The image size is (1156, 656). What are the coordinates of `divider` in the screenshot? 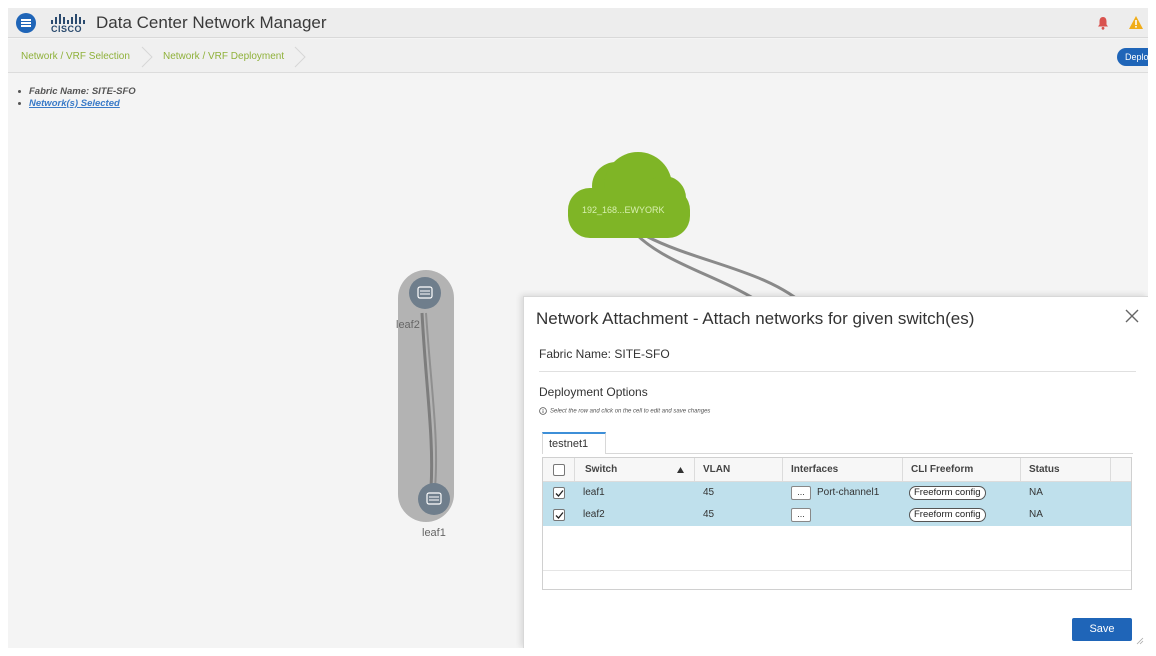 It's located at (837, 371).